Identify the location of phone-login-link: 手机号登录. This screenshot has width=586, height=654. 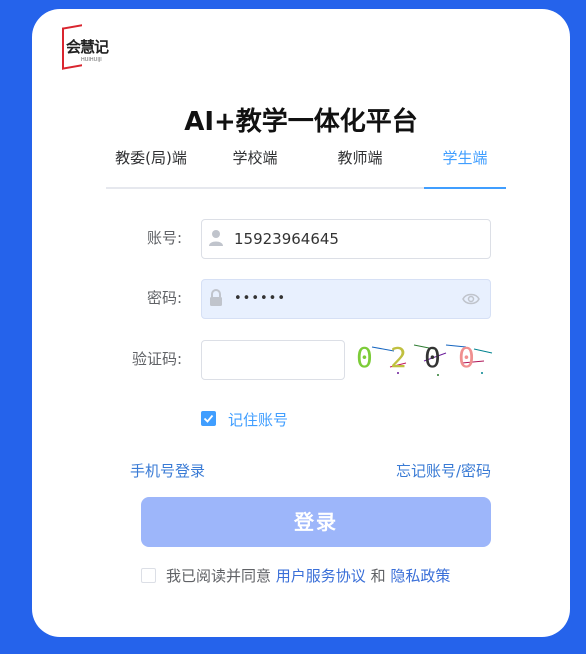
(167, 470).